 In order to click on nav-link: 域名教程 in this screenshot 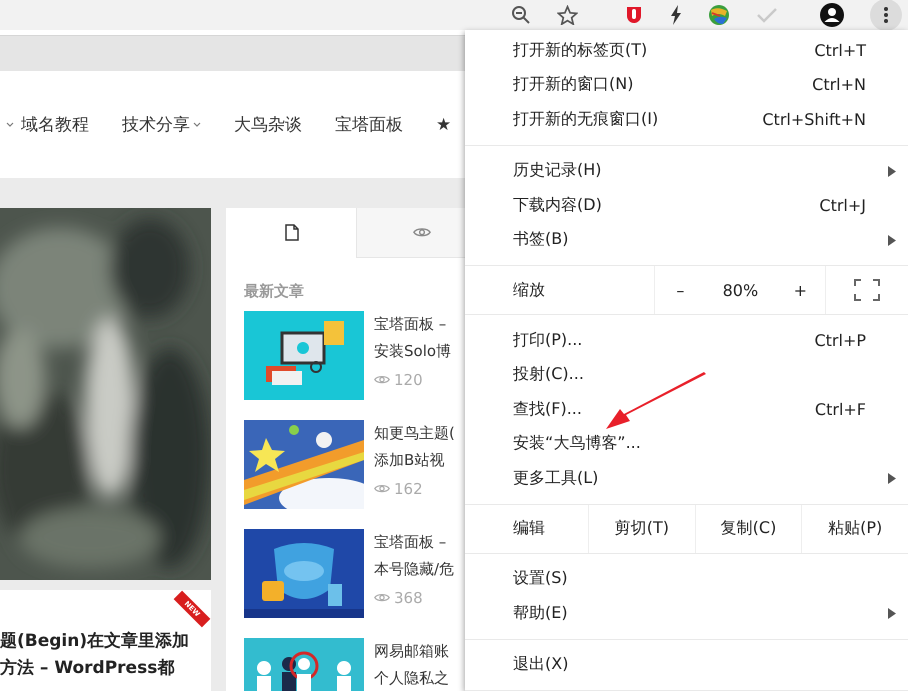, I will do `click(55, 124)`.